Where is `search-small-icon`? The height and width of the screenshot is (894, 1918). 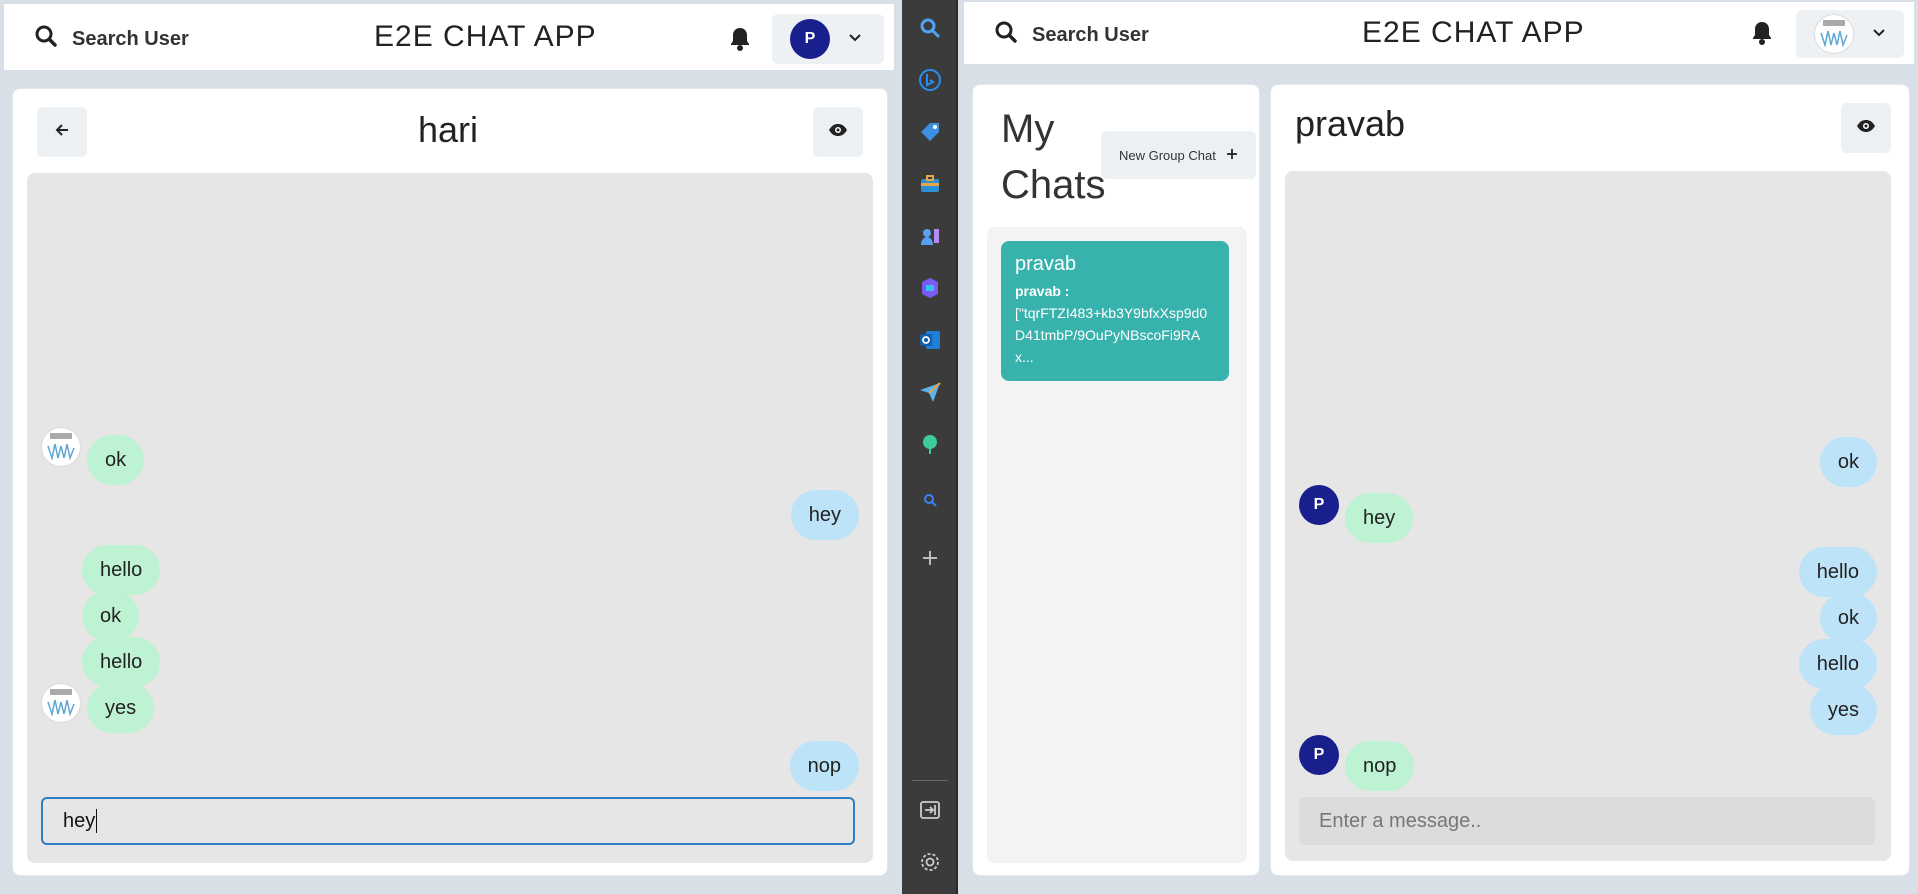
search-small-icon is located at coordinates (930, 500).